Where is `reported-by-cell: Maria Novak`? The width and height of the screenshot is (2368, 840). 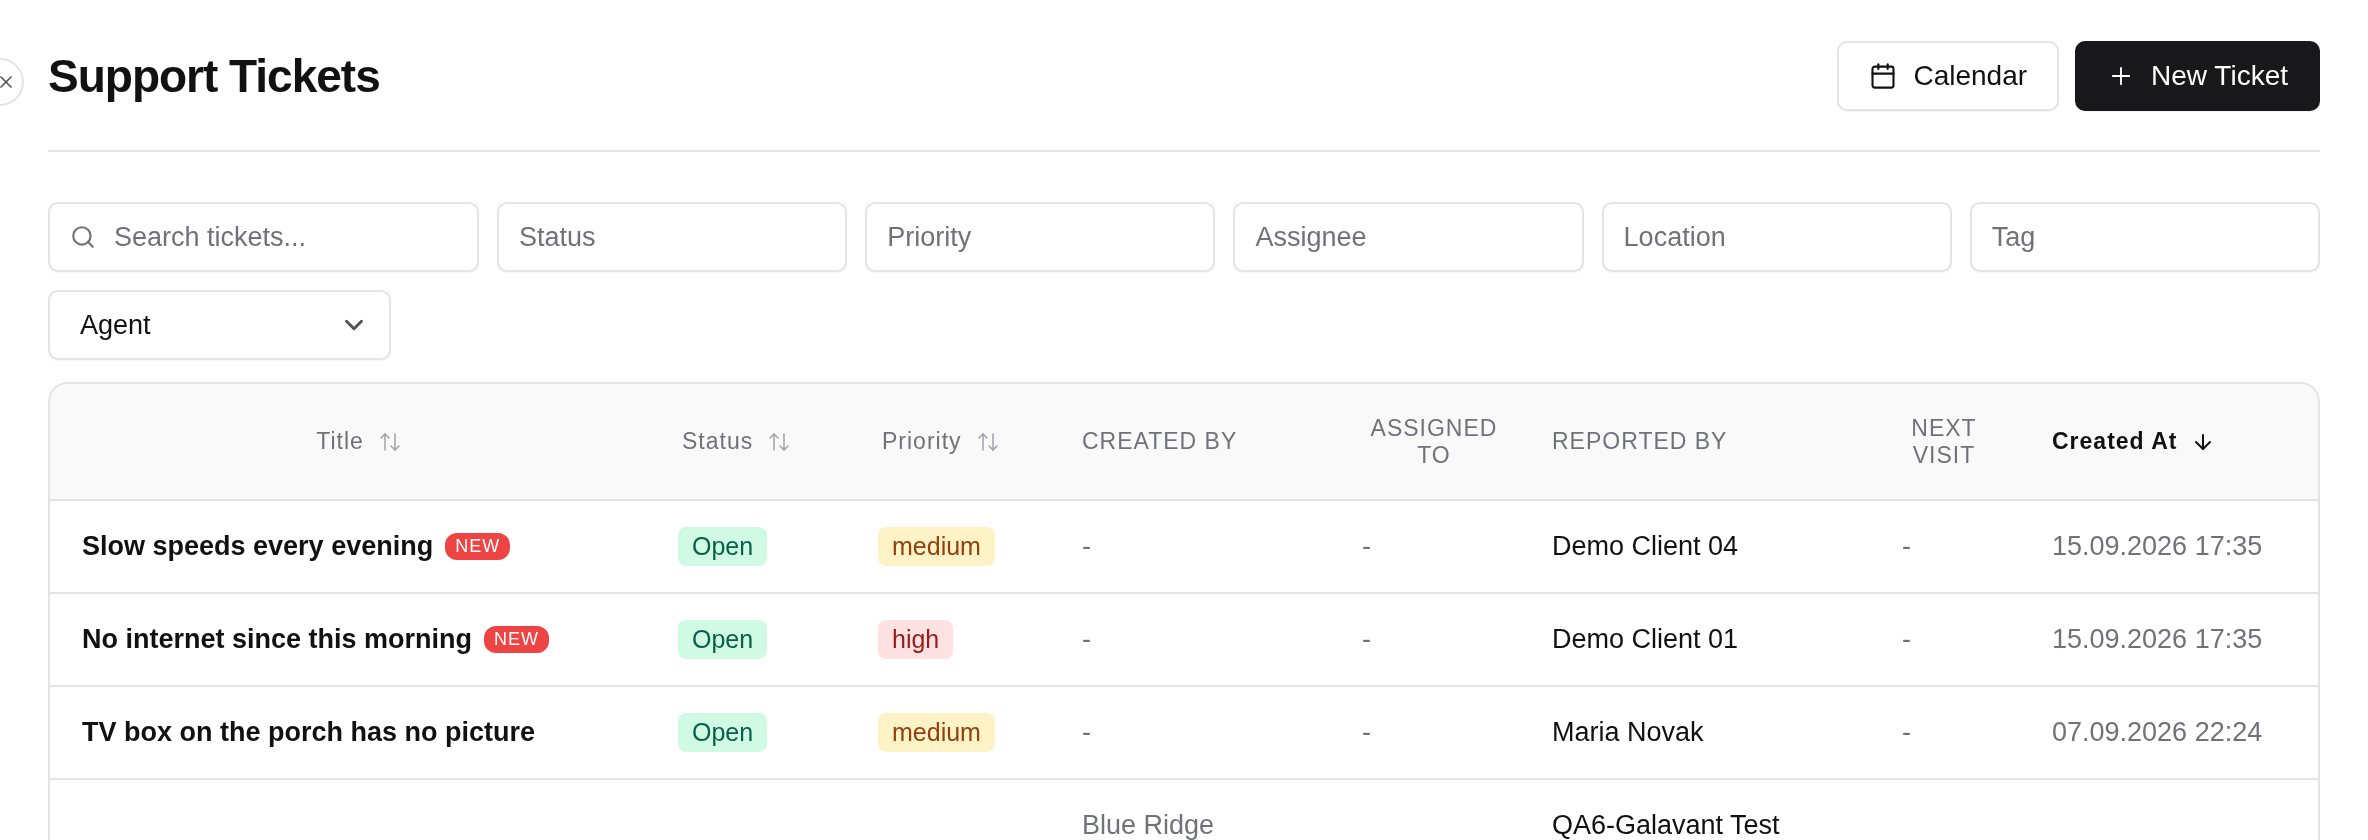
reported-by-cell: Maria Novak is located at coordinates (1628, 732).